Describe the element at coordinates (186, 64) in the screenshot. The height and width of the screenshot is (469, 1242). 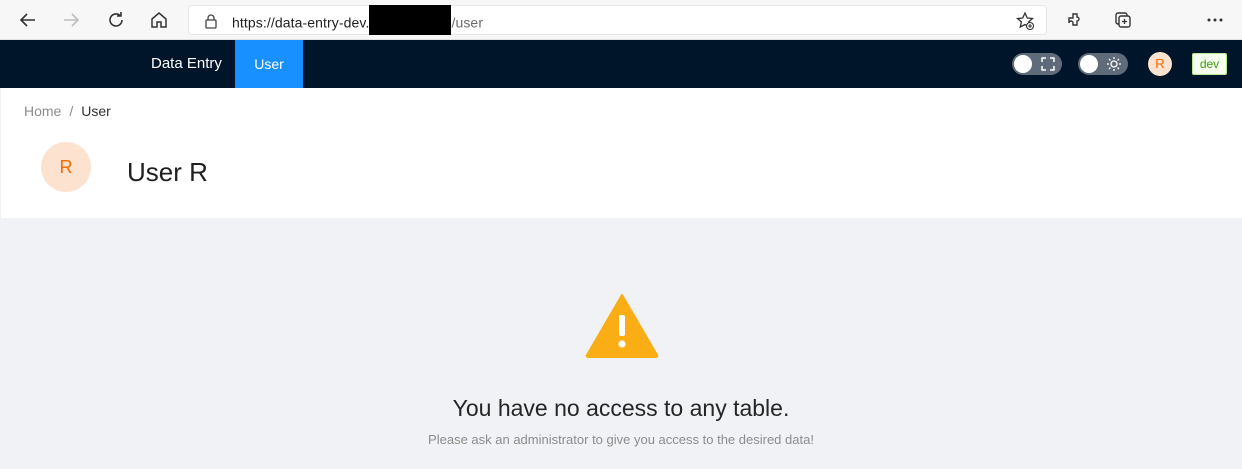
I see `brand-link: Data Entry` at that location.